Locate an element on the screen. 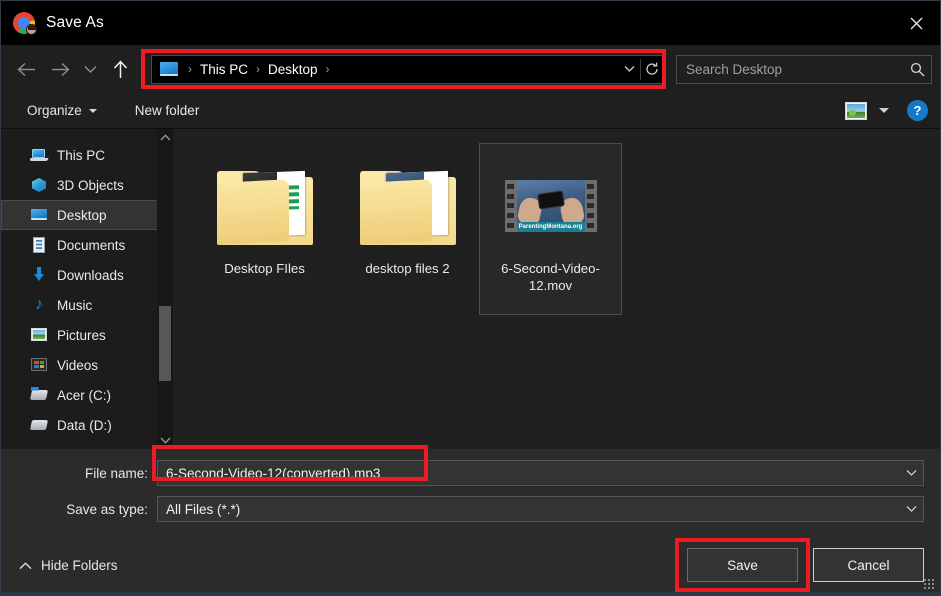 The image size is (941, 596). organize-button: Organize is located at coordinates (62, 110).